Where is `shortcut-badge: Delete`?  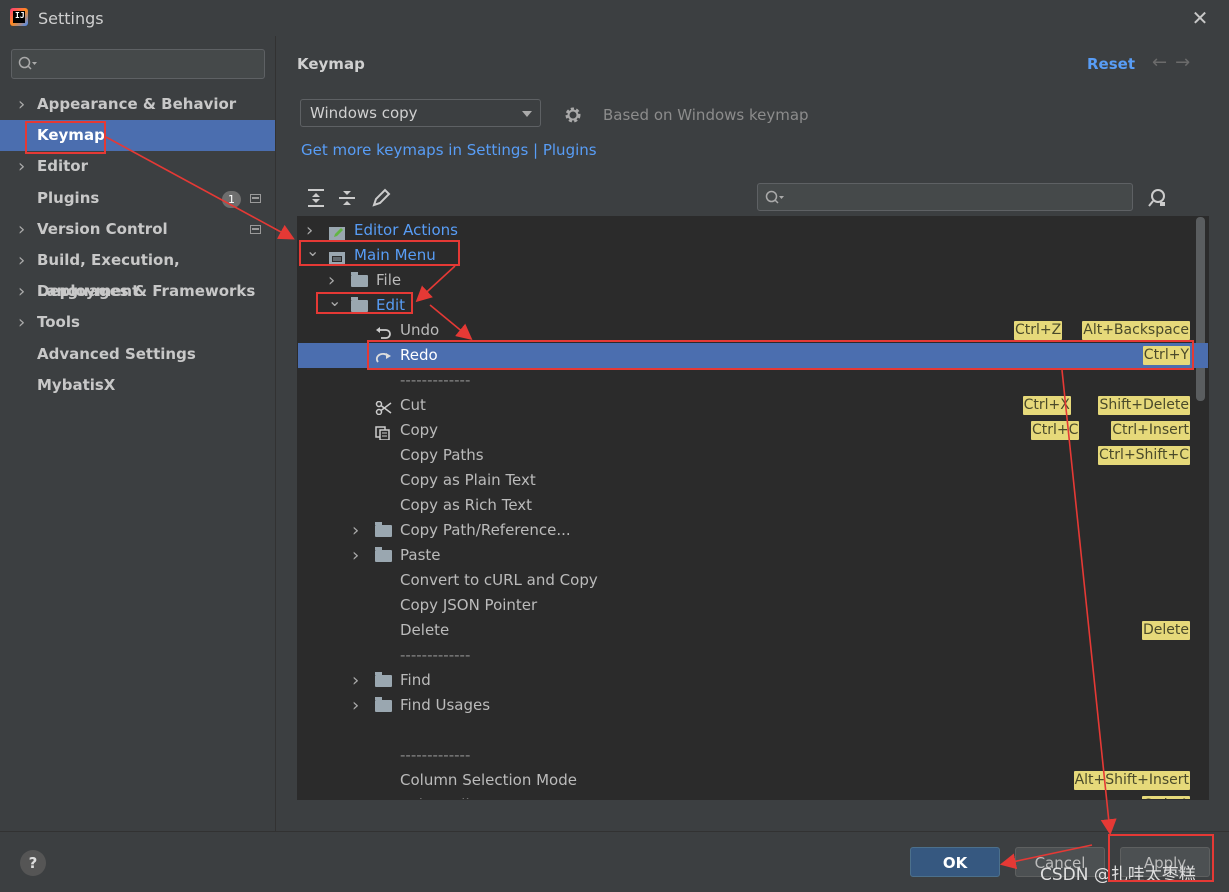 shortcut-badge: Delete is located at coordinates (1166, 630).